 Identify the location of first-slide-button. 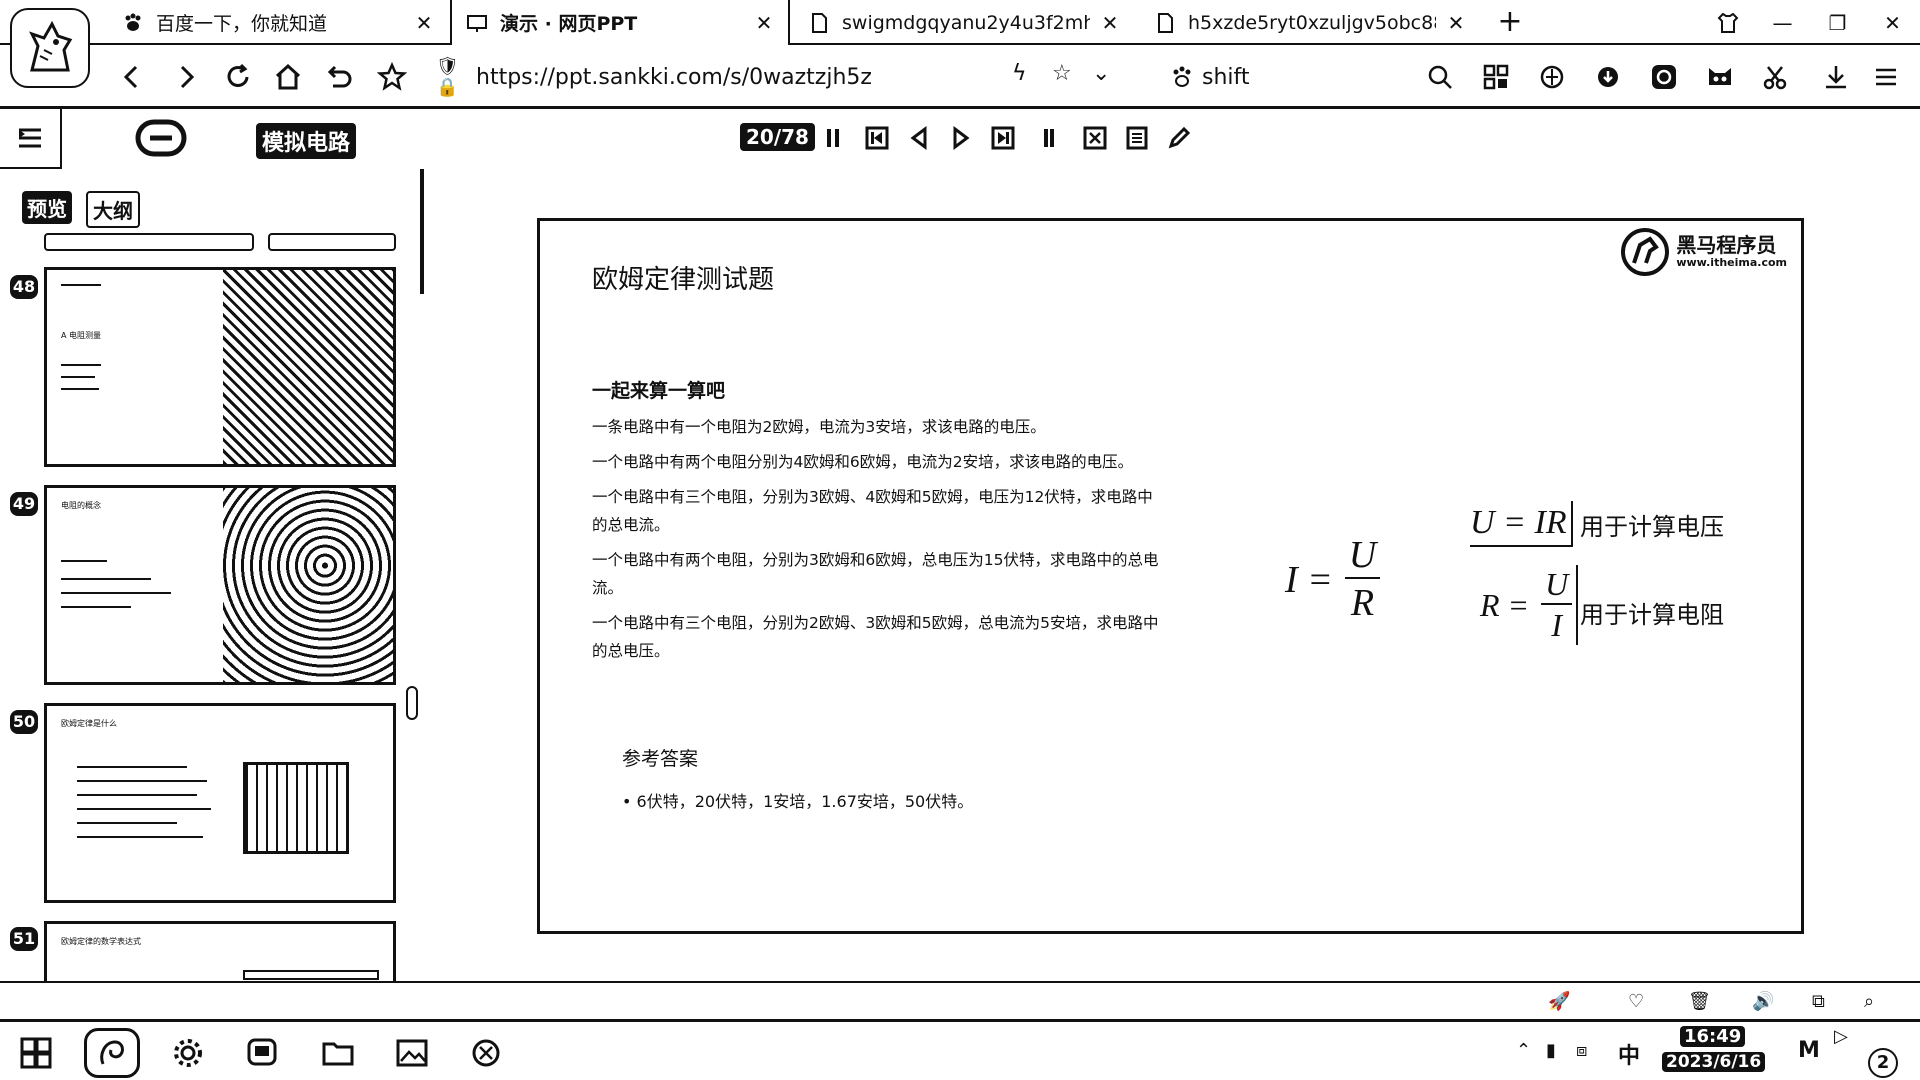
(877, 138).